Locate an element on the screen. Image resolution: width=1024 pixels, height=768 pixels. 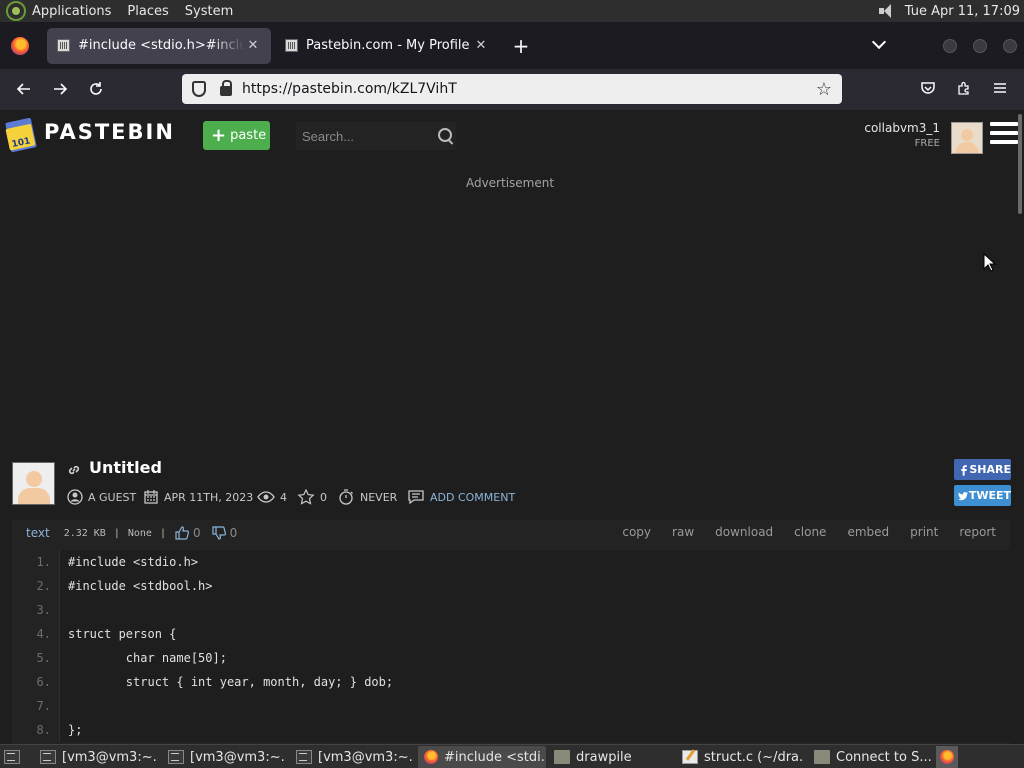
download-link: download is located at coordinates (744, 532).